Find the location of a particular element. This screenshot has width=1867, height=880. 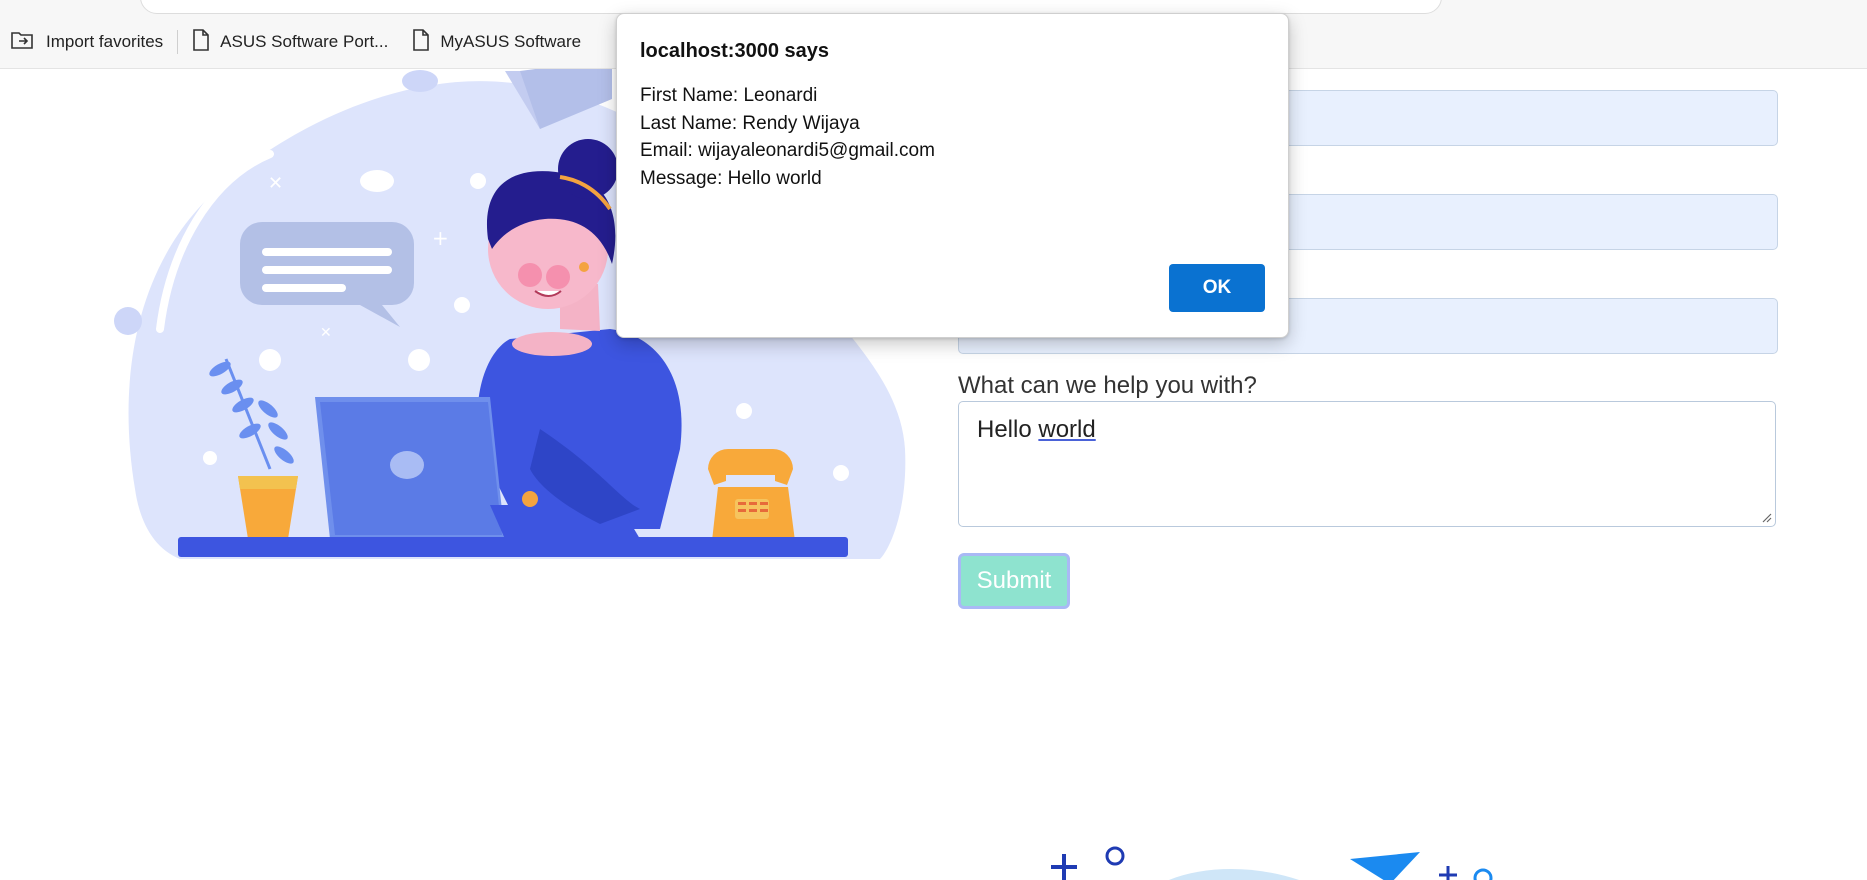

import-favorites-icon is located at coordinates (23, 42).